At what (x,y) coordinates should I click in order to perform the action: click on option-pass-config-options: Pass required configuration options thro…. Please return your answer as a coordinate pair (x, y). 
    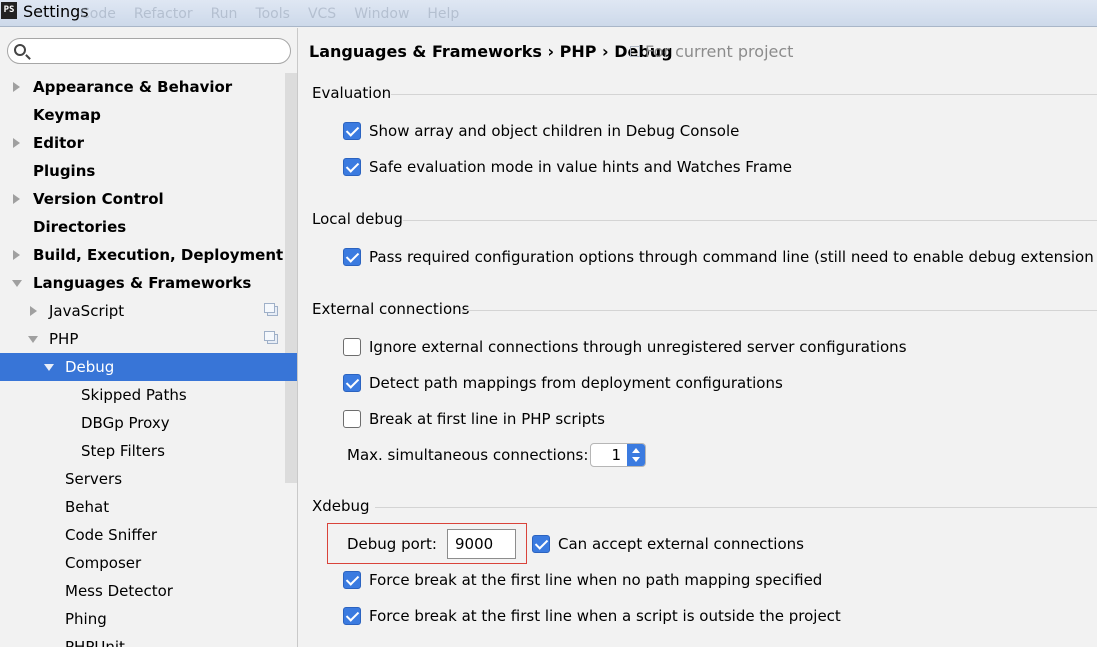
    Looking at the image, I should click on (720, 257).